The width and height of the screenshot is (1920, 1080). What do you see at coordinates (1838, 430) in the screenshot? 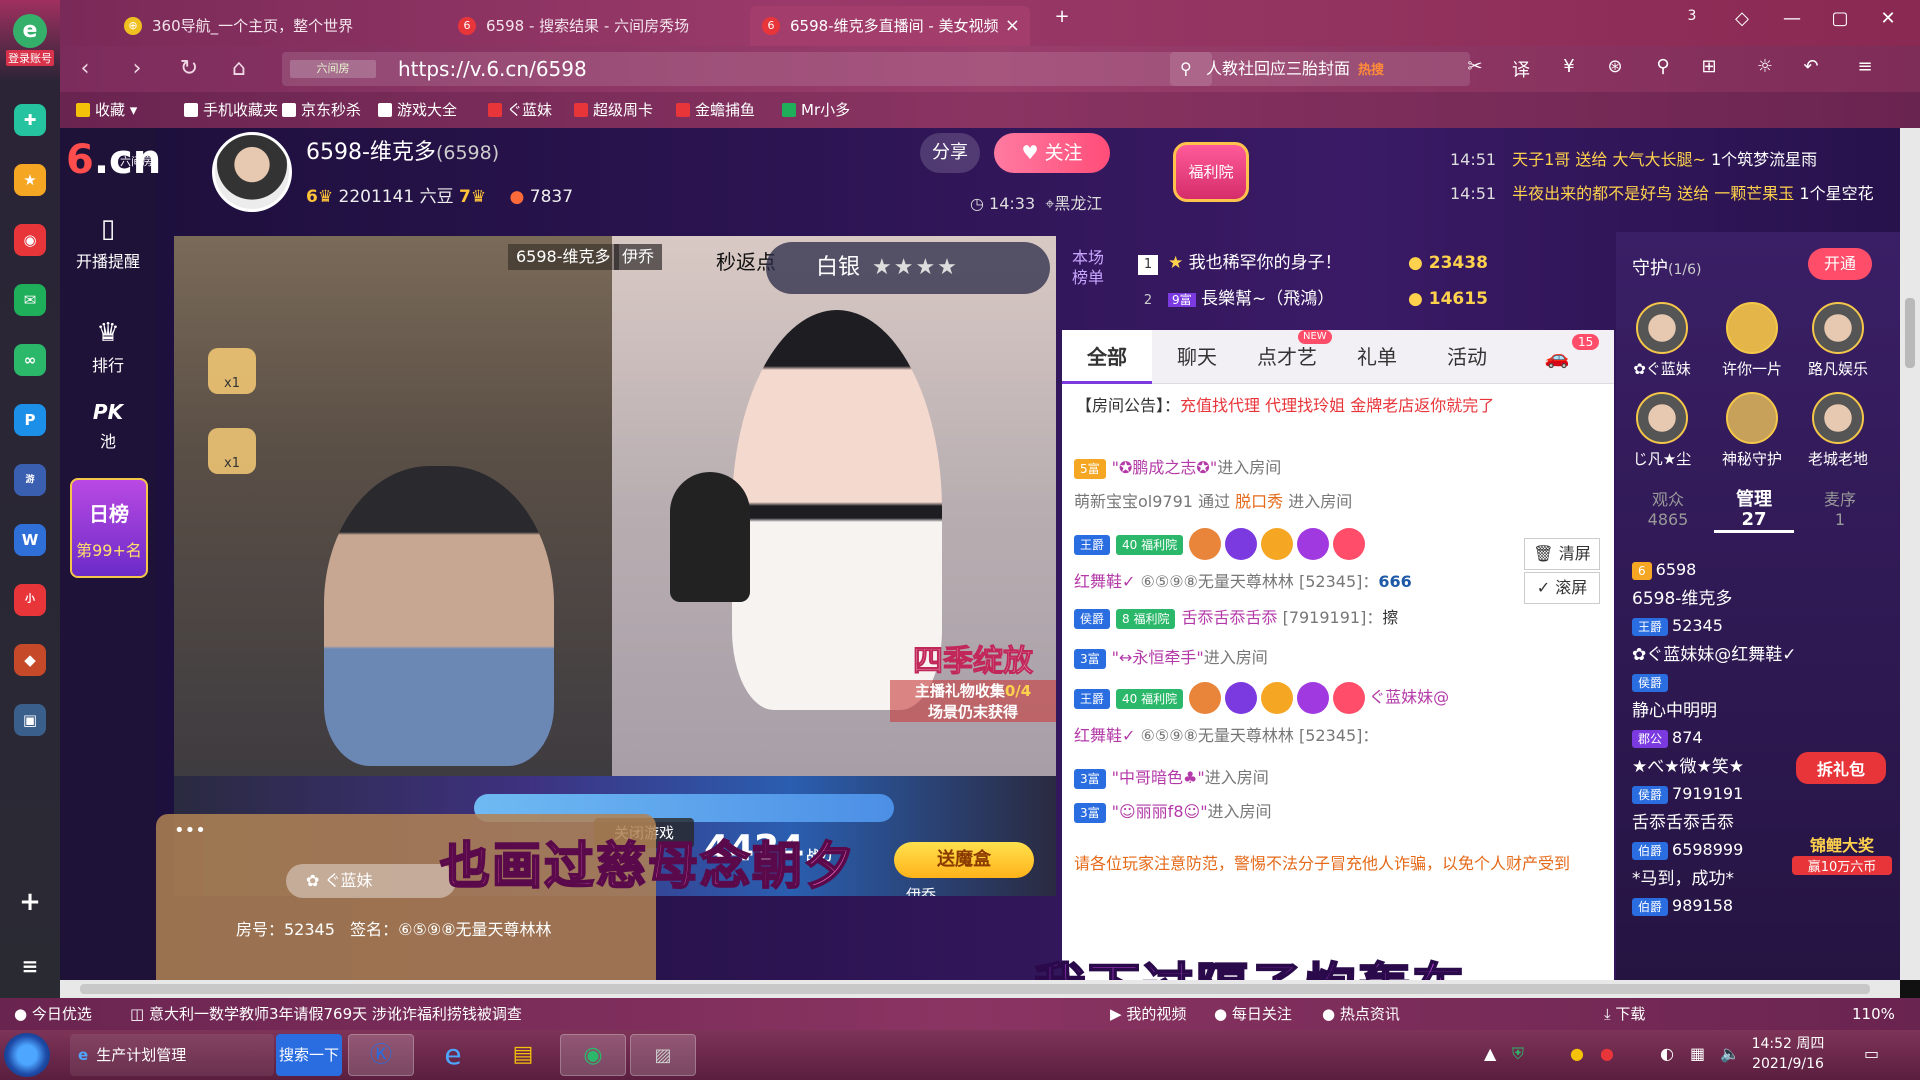
I see `guard-avatar: 老城老地` at bounding box center [1838, 430].